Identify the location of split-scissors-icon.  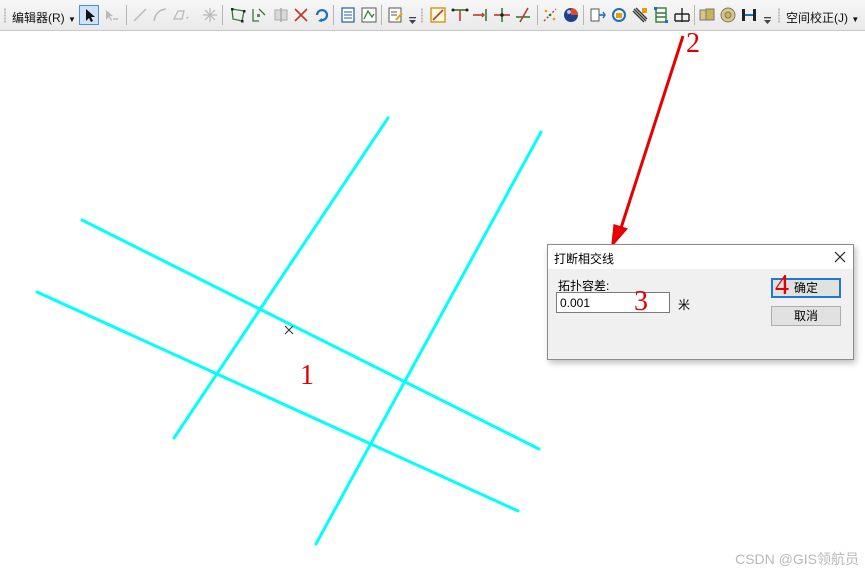
(301, 15).